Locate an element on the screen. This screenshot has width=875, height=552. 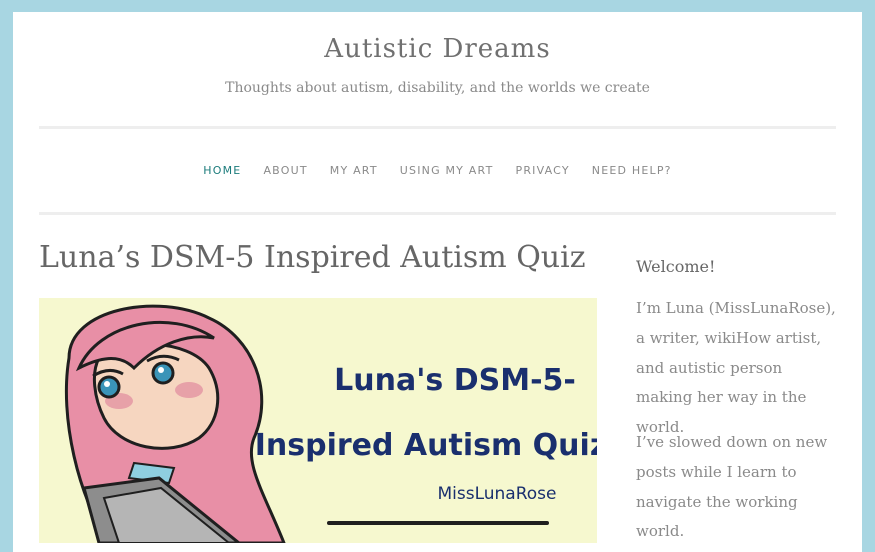
nav-item-about: ABOUT is located at coordinates (285, 170).